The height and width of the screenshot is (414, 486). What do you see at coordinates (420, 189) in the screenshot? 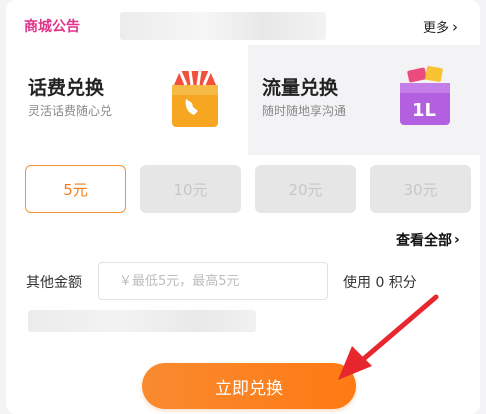
I see `amount-option-30: 30元` at bounding box center [420, 189].